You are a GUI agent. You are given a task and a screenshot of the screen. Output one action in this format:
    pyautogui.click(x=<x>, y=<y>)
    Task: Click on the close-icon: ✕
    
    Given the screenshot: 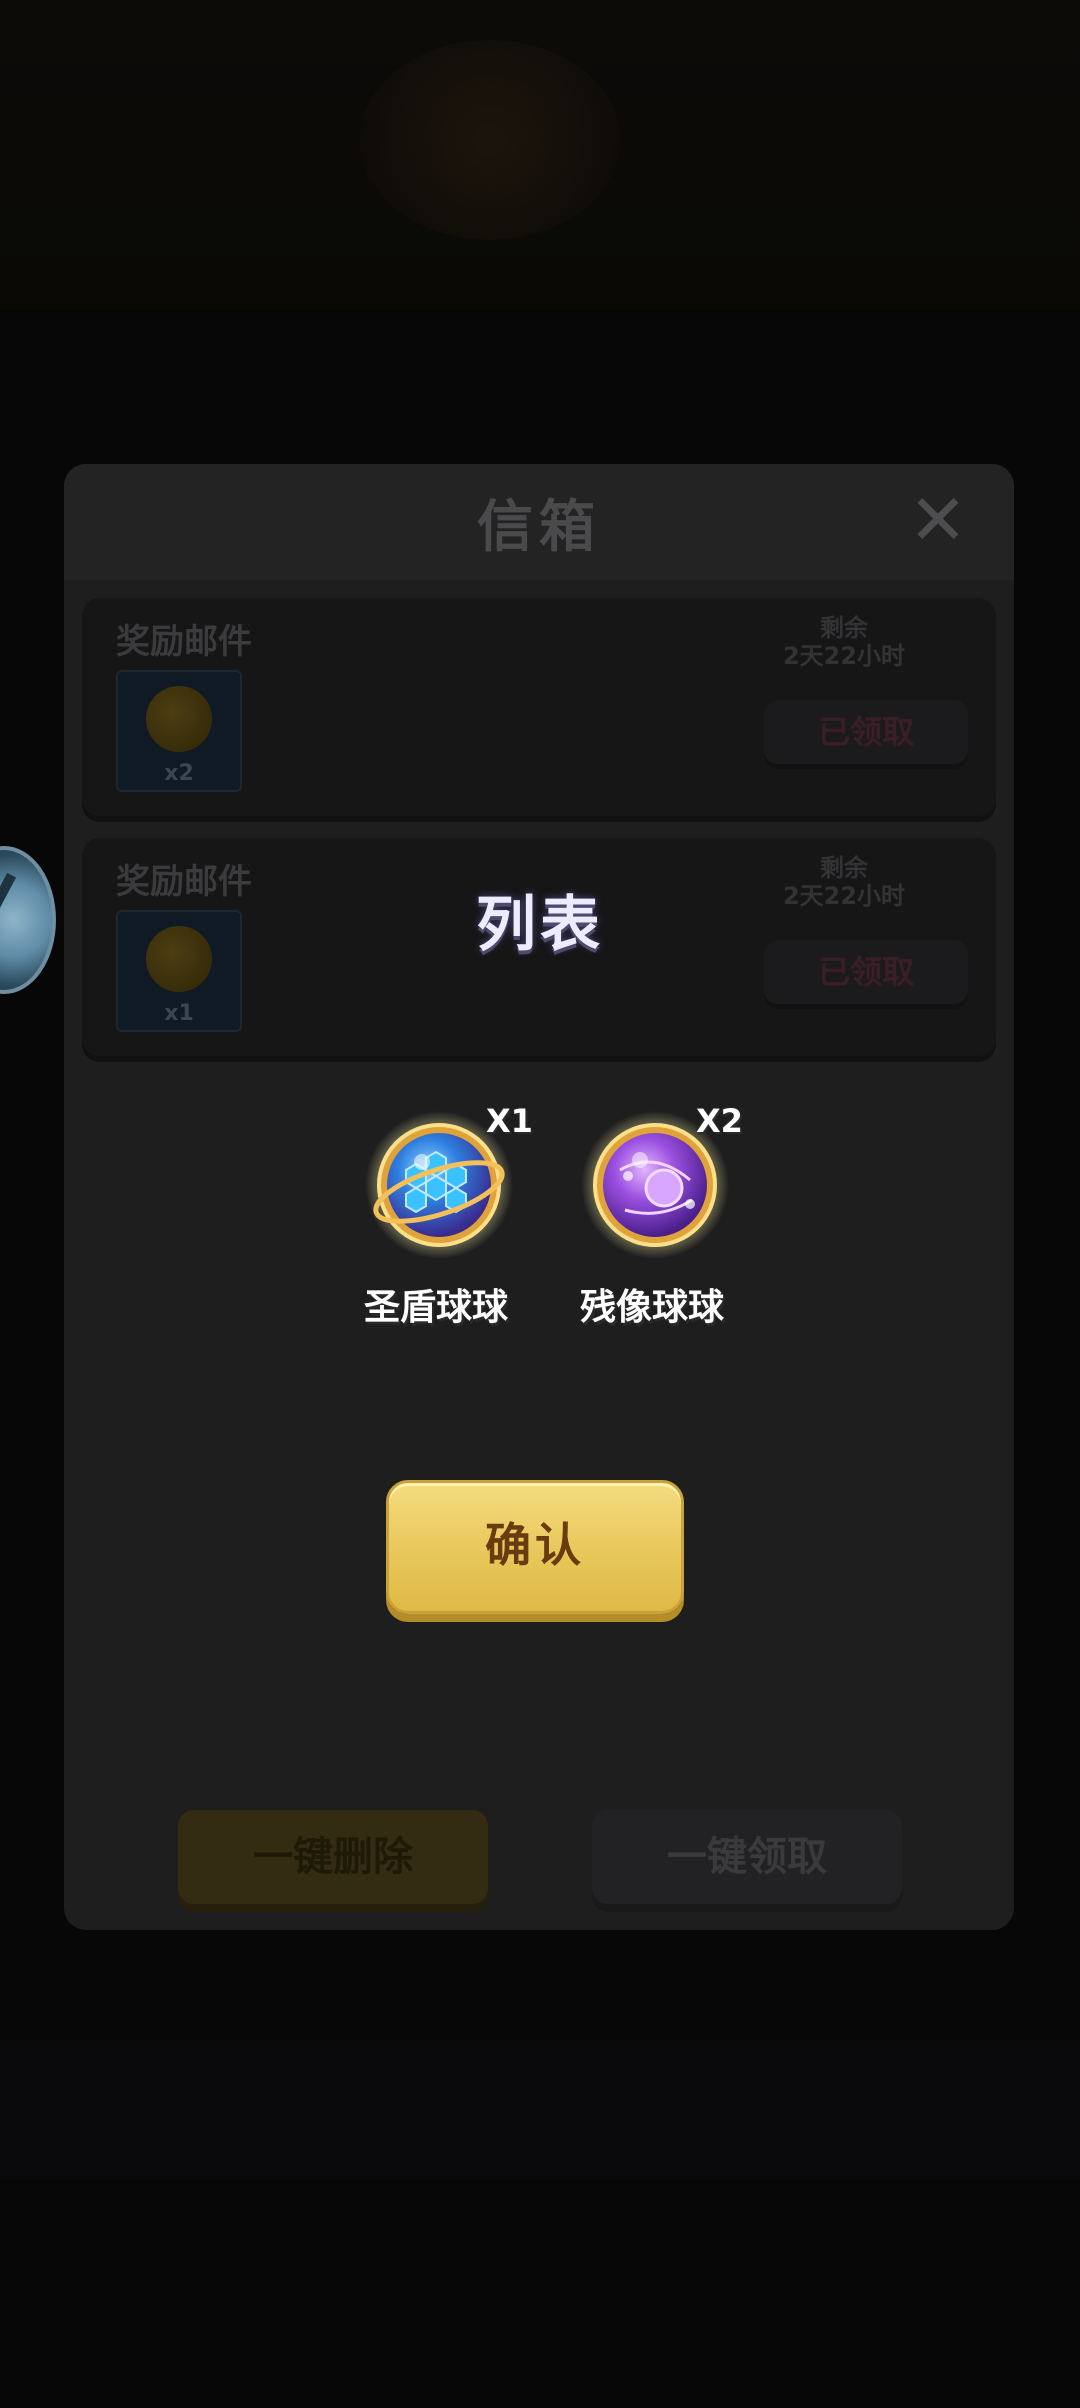 What is the action you would take?
    pyautogui.click(x=938, y=520)
    